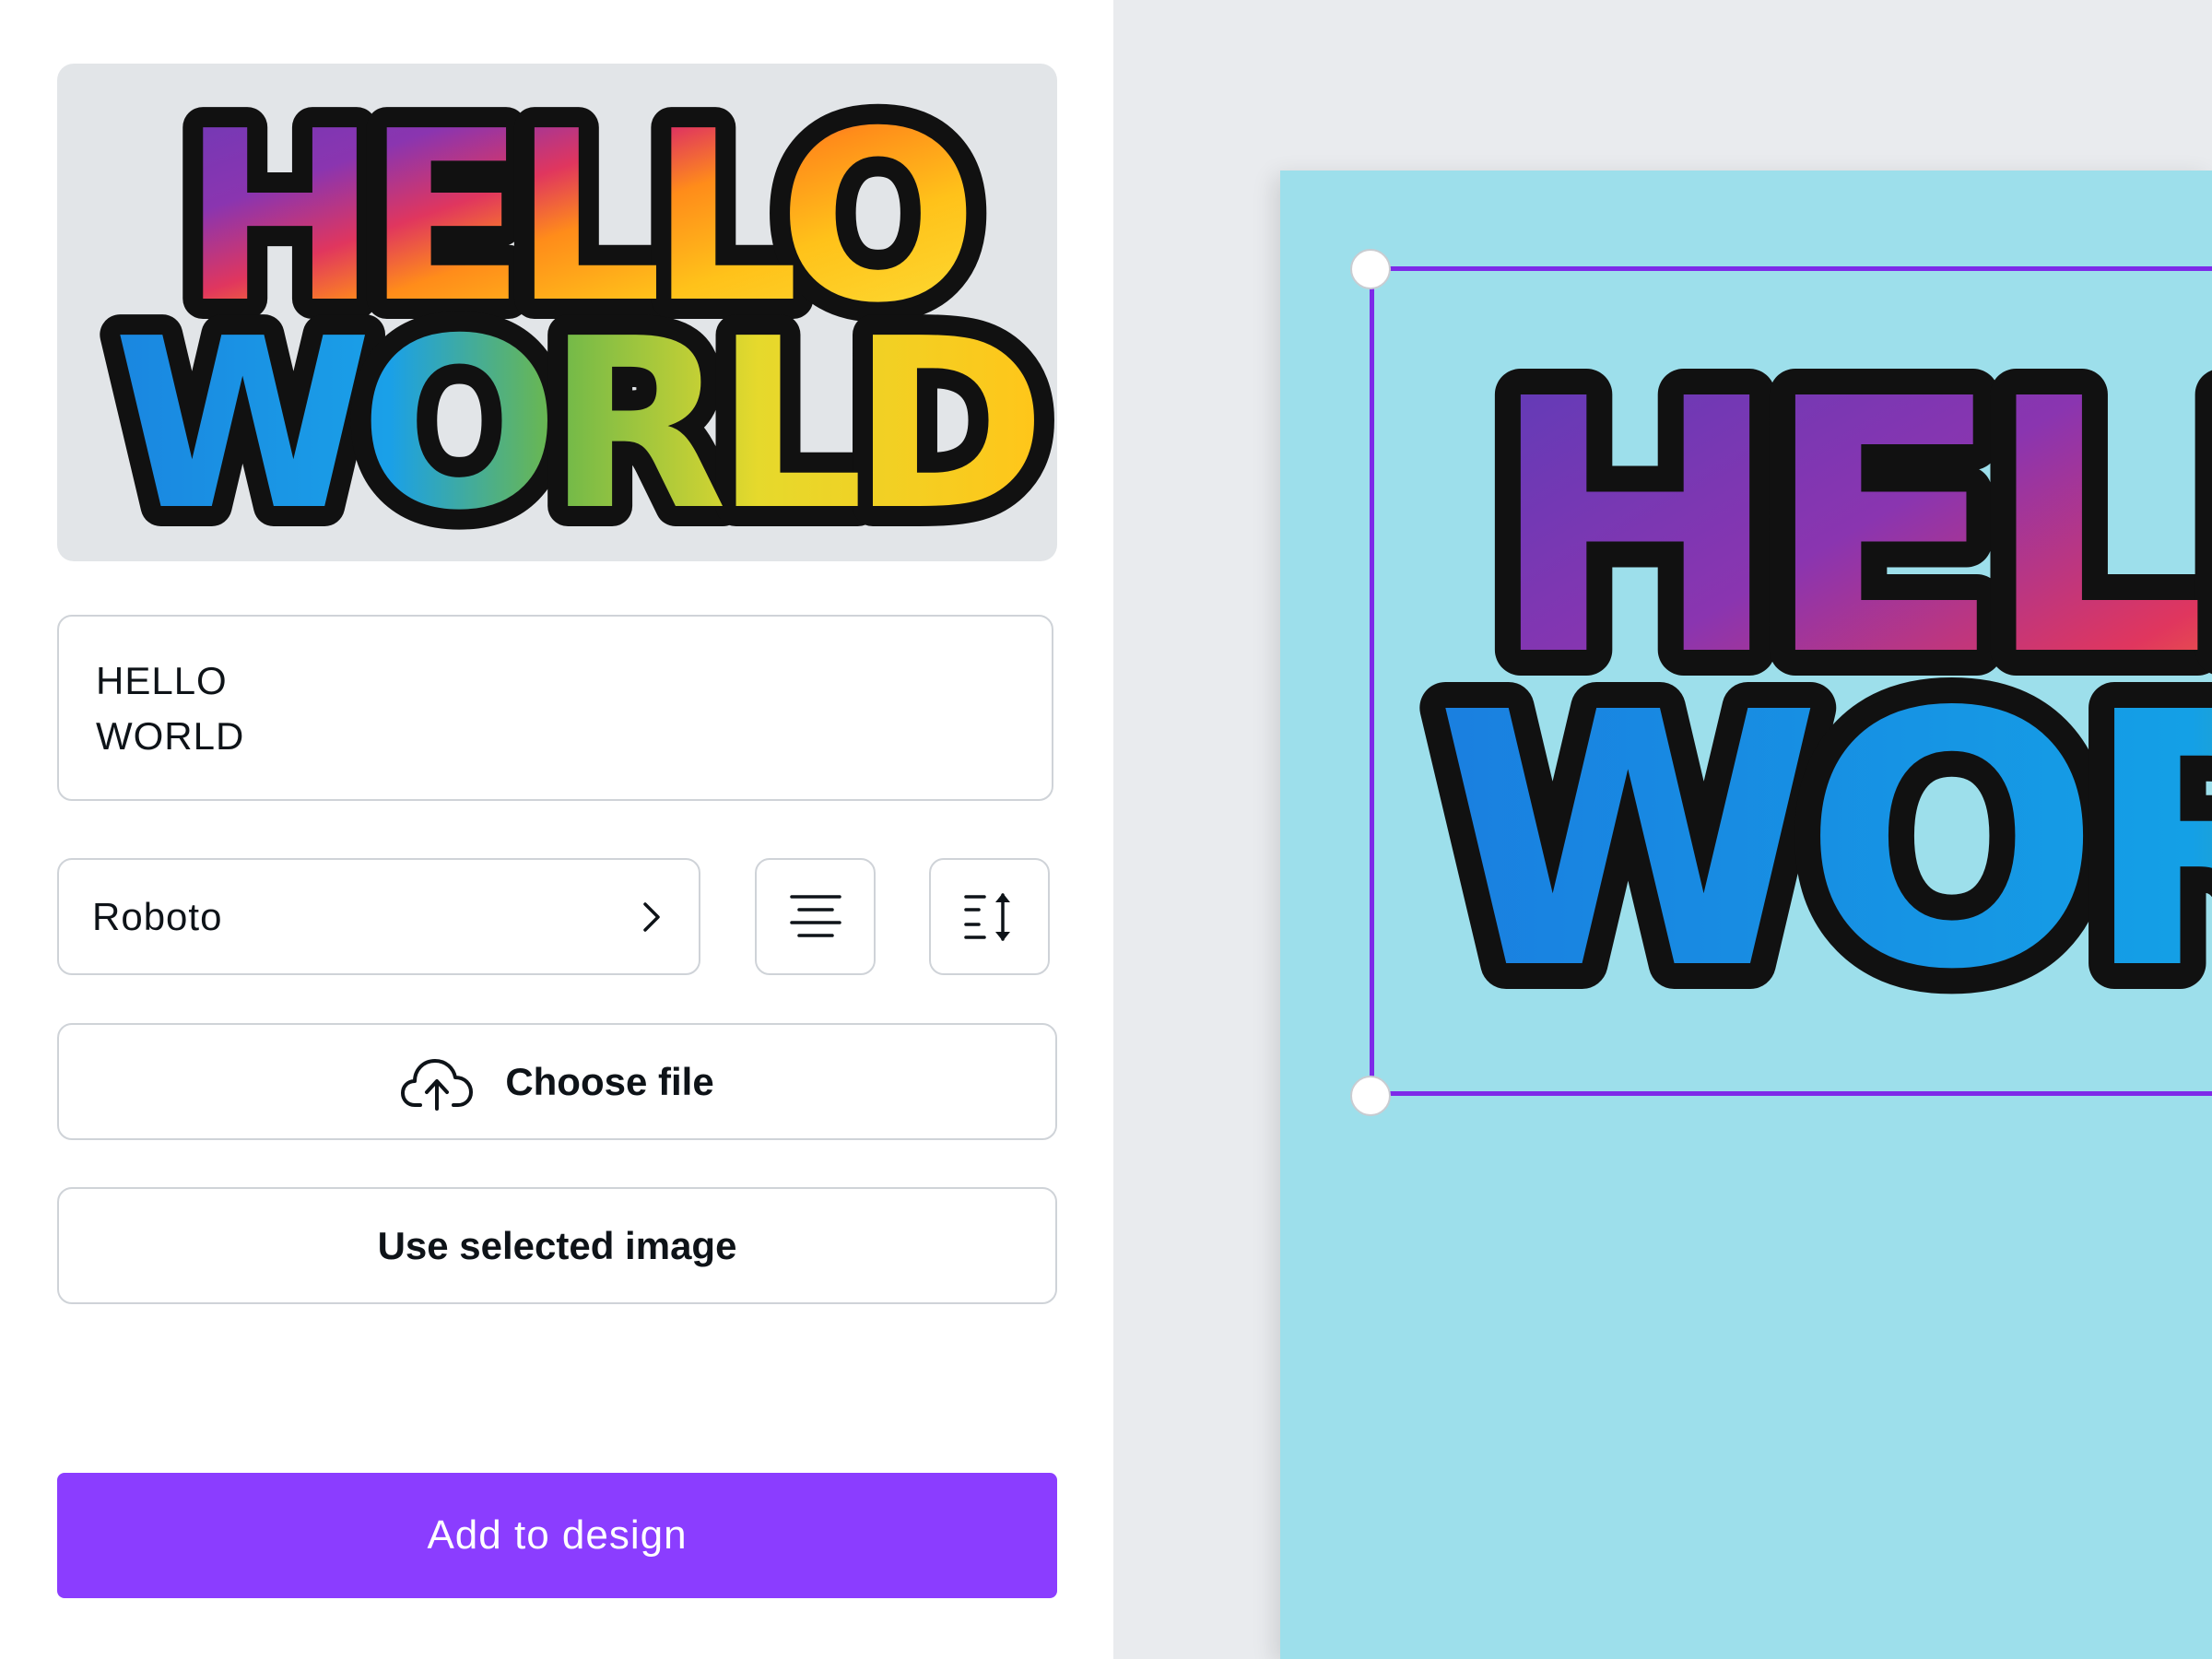 This screenshot has height=1659, width=2212. I want to click on line-spacing-button, so click(989, 916).